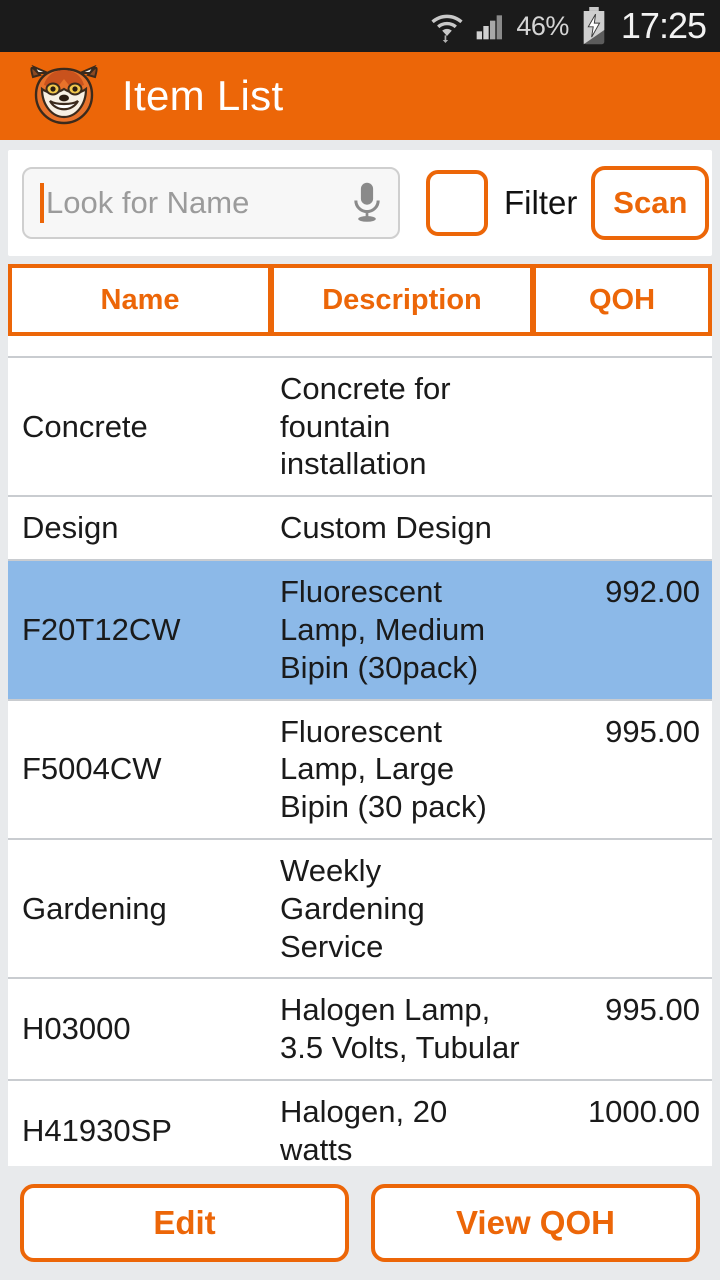  What do you see at coordinates (365, 426) in the screenshot?
I see `cell-description: Concrete for fountain installation` at bounding box center [365, 426].